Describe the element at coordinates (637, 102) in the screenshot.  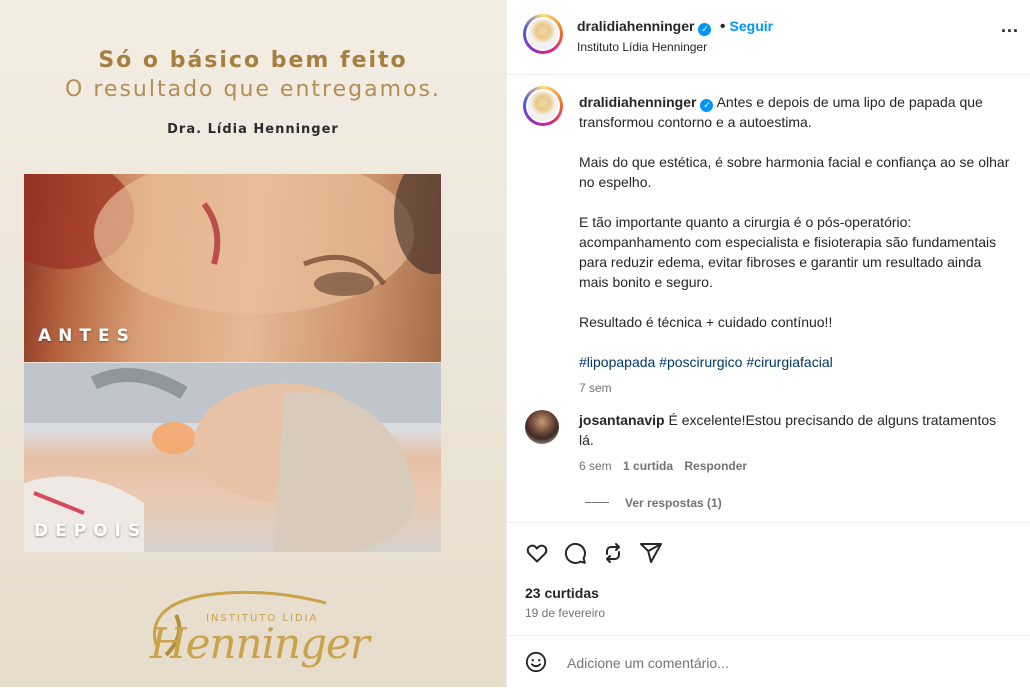
I see `caption-username: dralidiahenninger` at that location.